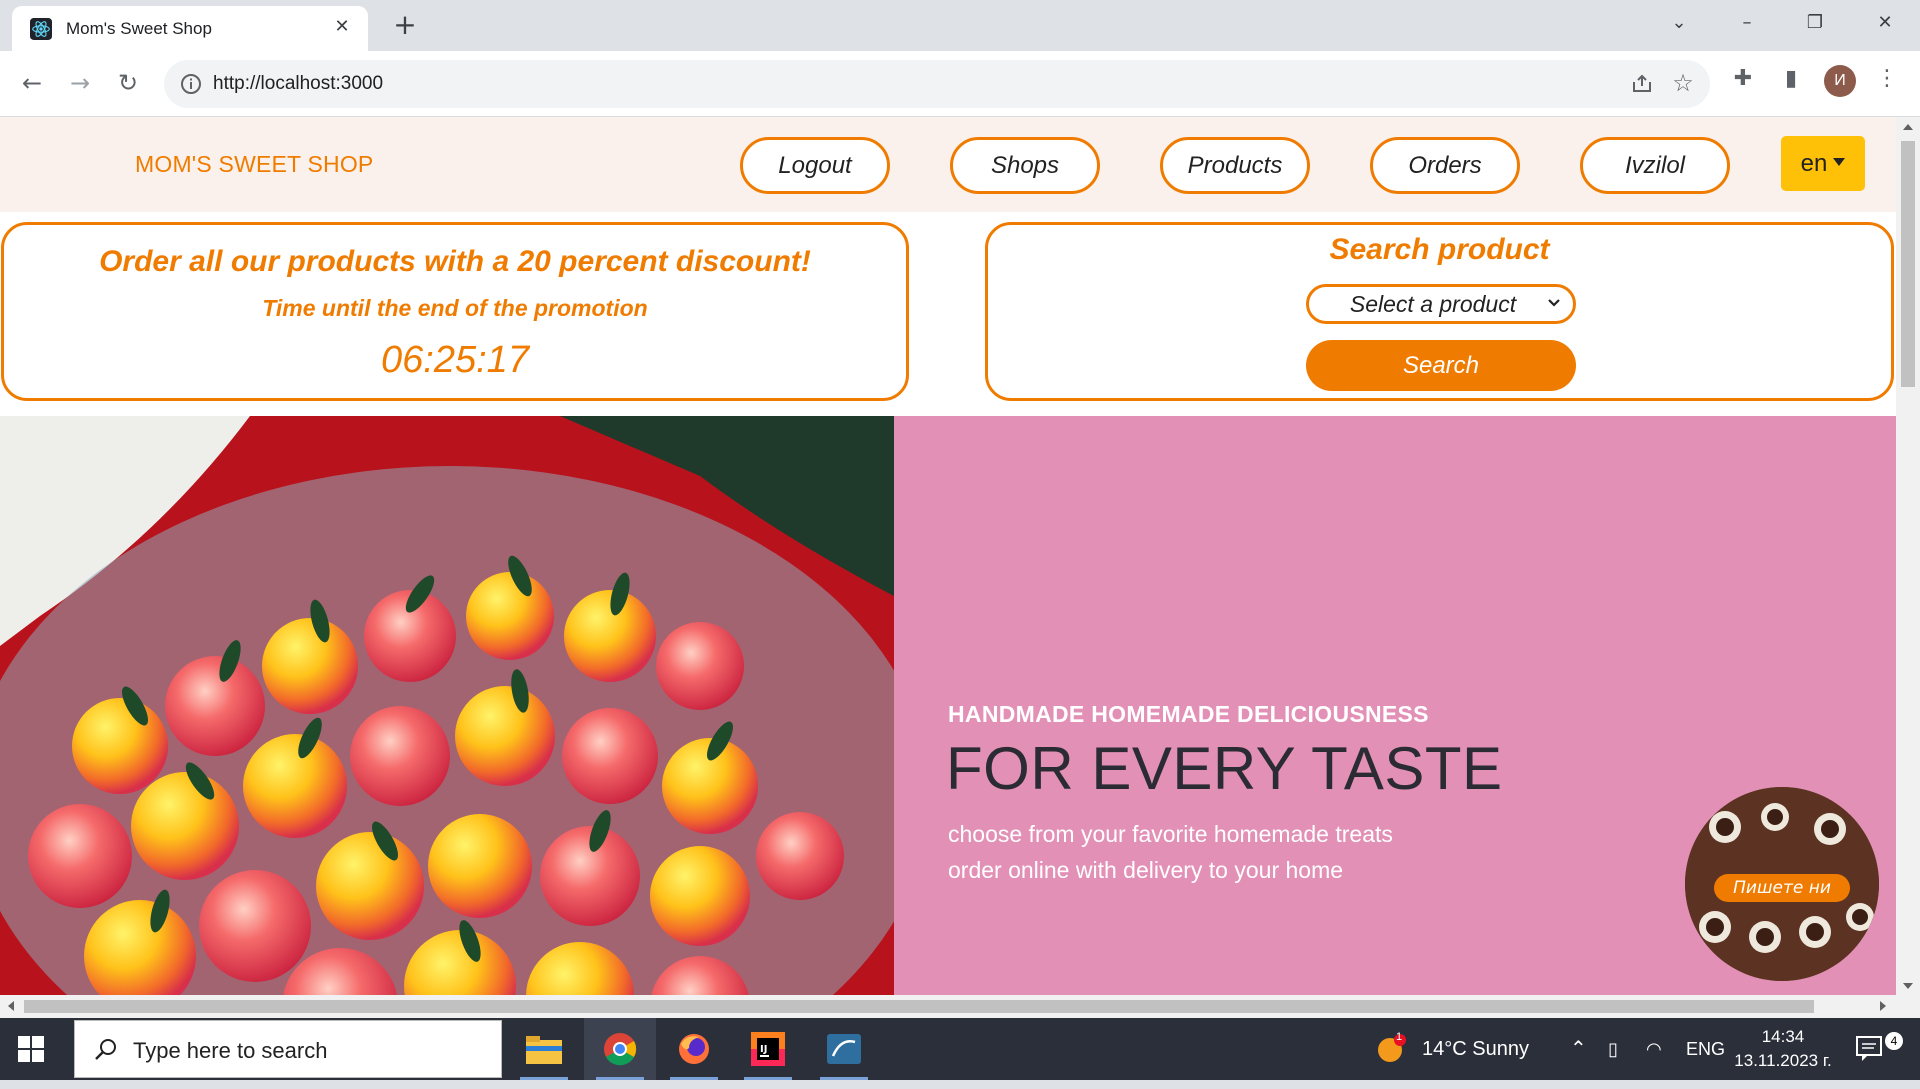  Describe the element at coordinates (1433, 304) in the screenshot. I see `product-select-value: Select a product` at that location.